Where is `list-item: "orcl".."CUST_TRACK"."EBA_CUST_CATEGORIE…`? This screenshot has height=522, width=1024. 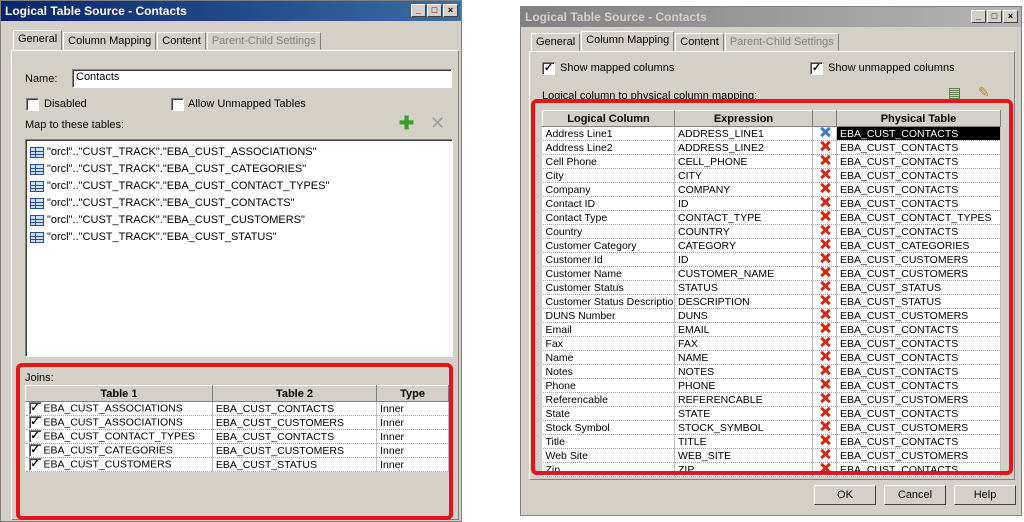 list-item: "orcl".."CUST_TRACK"."EBA_CUST_CATEGORIE… is located at coordinates (239, 169).